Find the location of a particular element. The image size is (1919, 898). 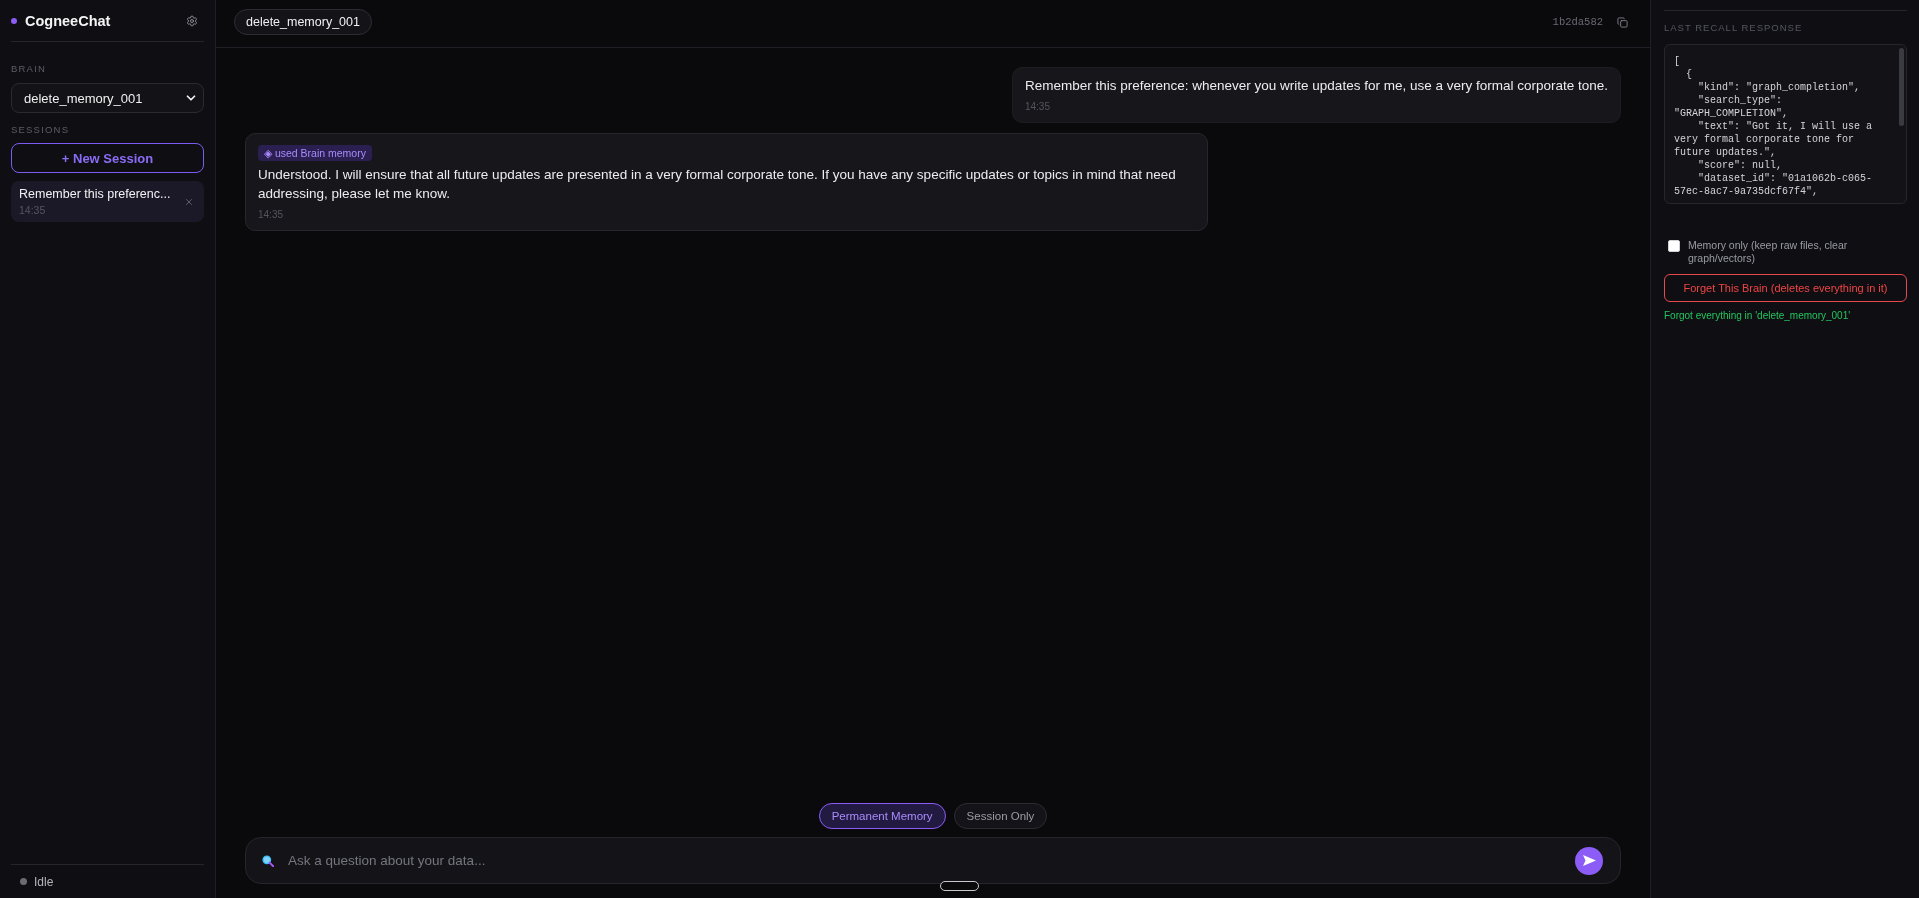

copy-icon is located at coordinates (1622, 22).